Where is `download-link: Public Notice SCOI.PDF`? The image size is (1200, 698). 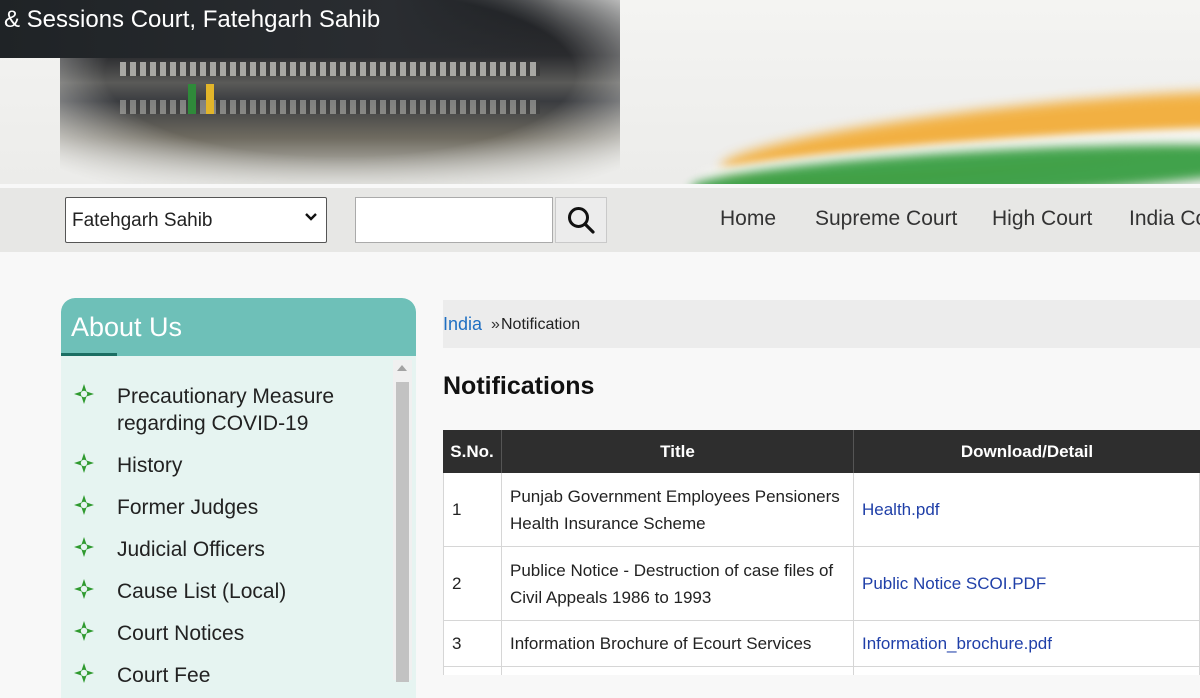 download-link: Public Notice SCOI.PDF is located at coordinates (1027, 584).